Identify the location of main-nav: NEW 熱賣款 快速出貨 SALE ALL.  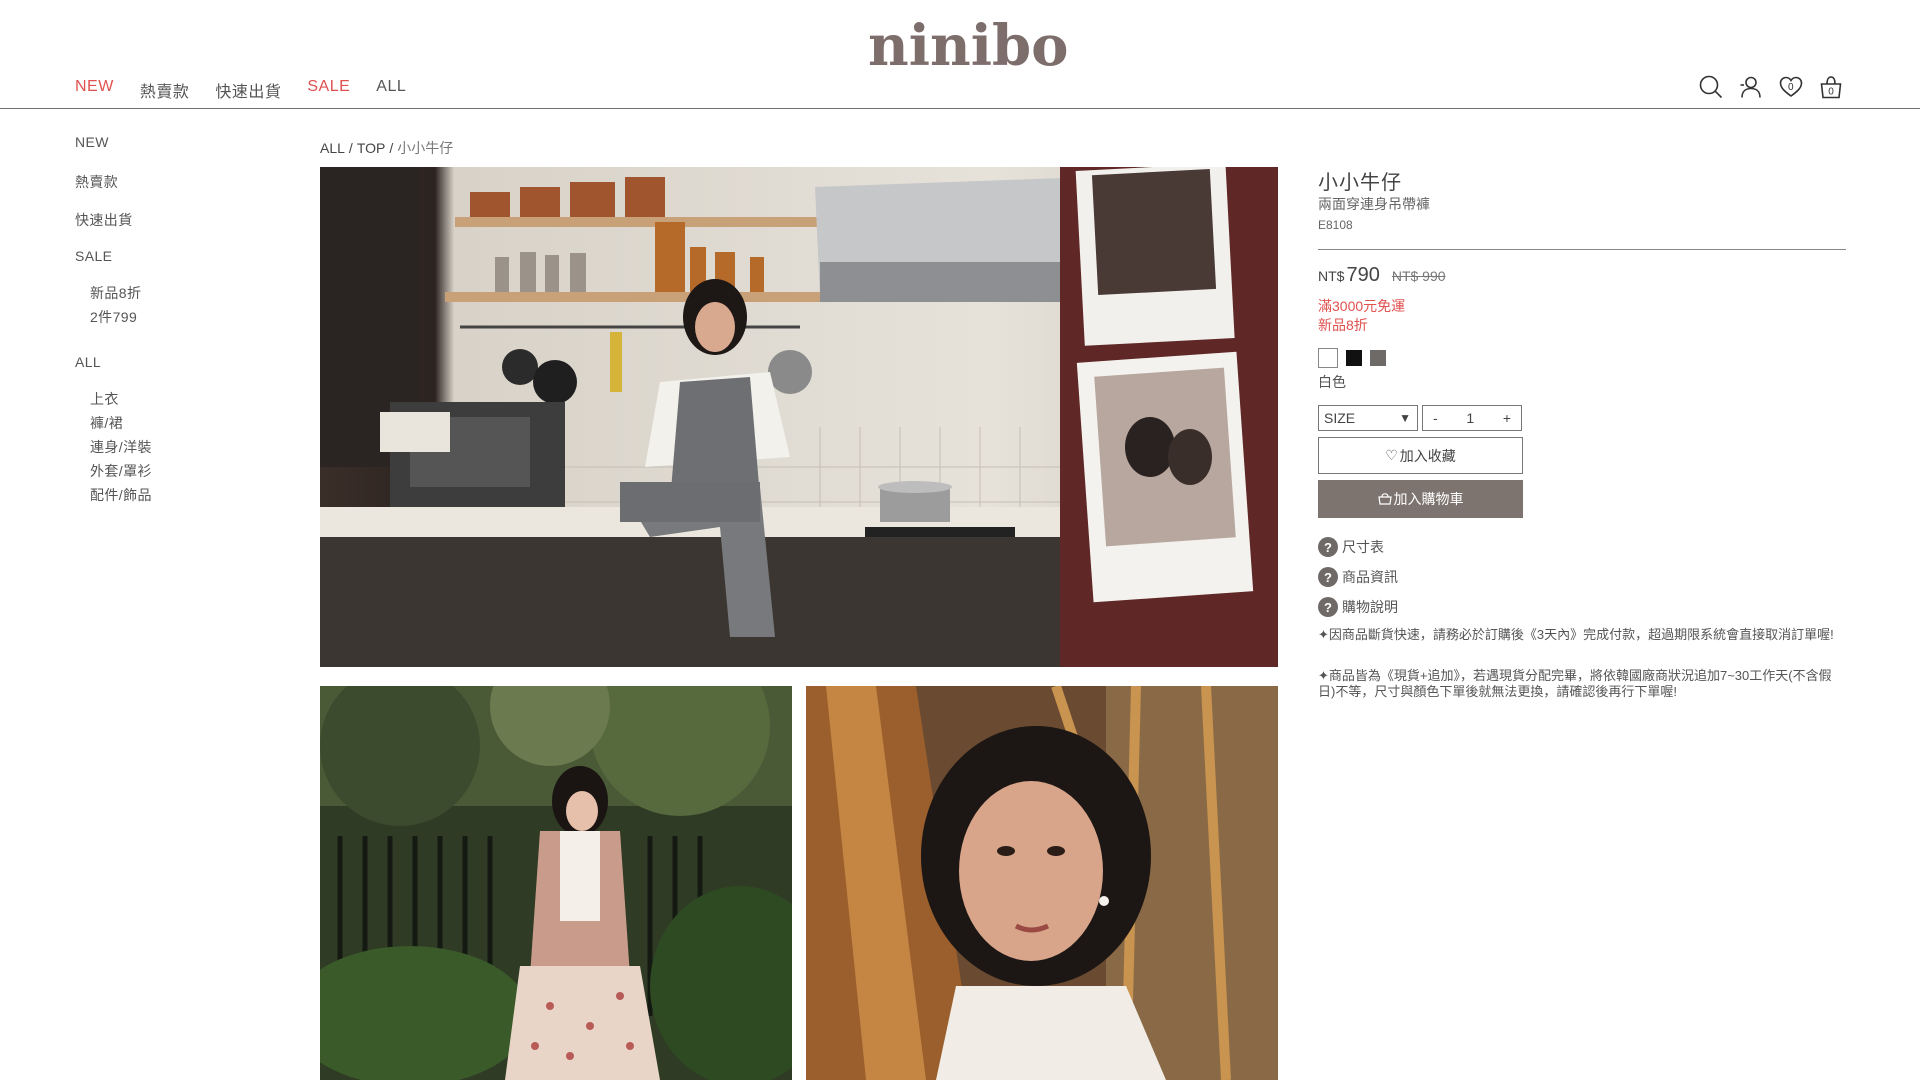
(240, 90).